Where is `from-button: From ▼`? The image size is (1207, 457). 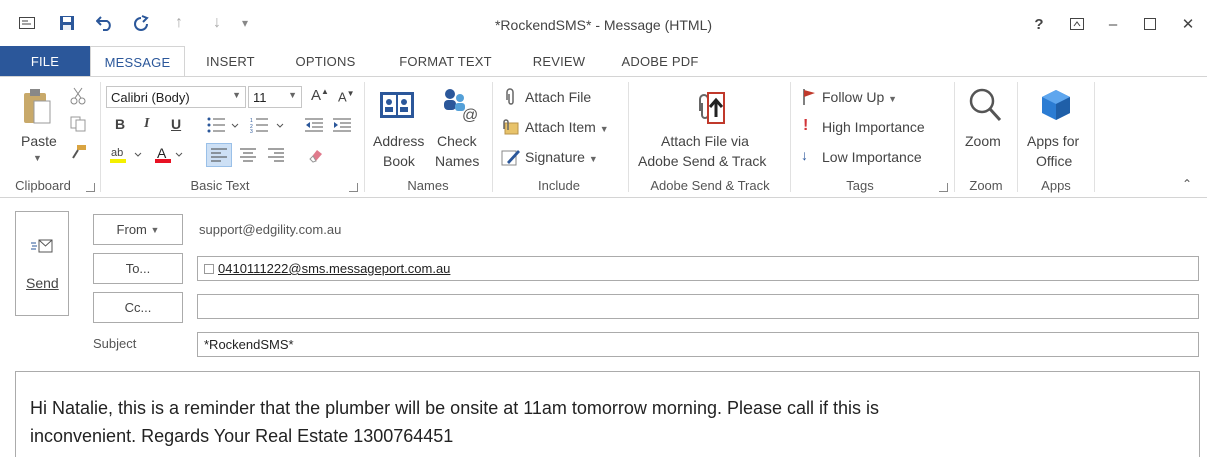
from-button: From ▼ is located at coordinates (138, 229).